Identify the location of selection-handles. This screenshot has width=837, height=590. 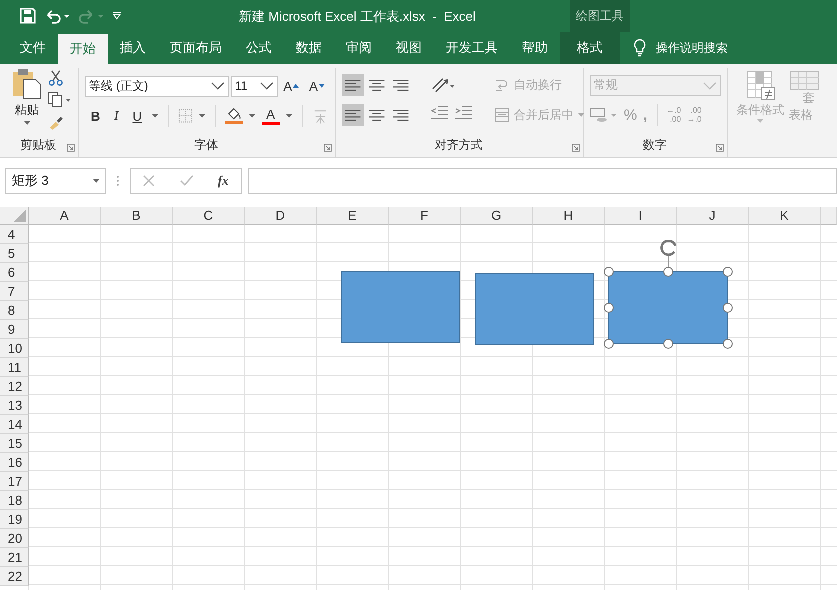
(668, 294).